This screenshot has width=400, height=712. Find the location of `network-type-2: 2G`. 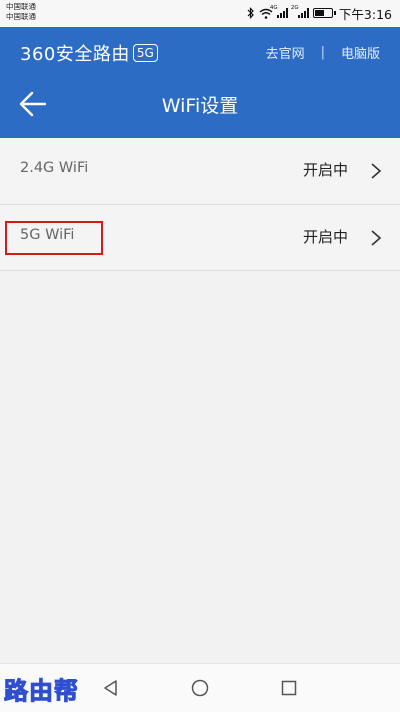

network-type-2: 2G is located at coordinates (294, 8).